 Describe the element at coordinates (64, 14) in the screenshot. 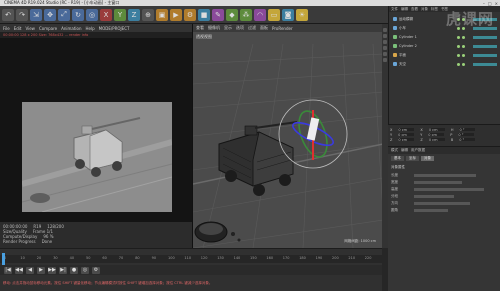

I see `scale-icon: ⤢` at that location.